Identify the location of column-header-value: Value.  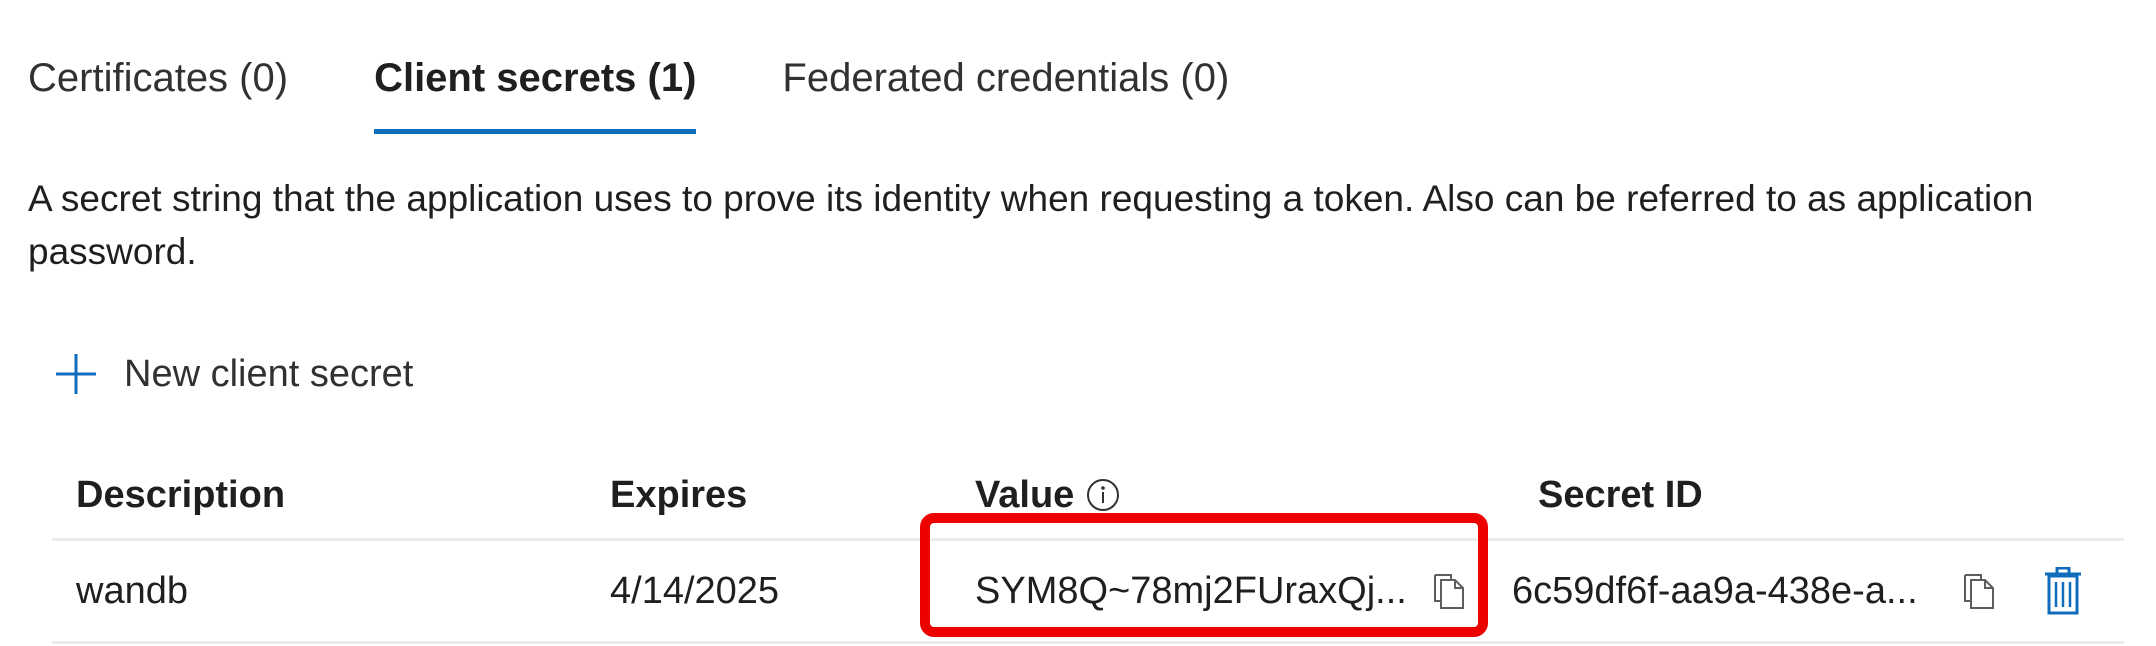
(1047, 495).